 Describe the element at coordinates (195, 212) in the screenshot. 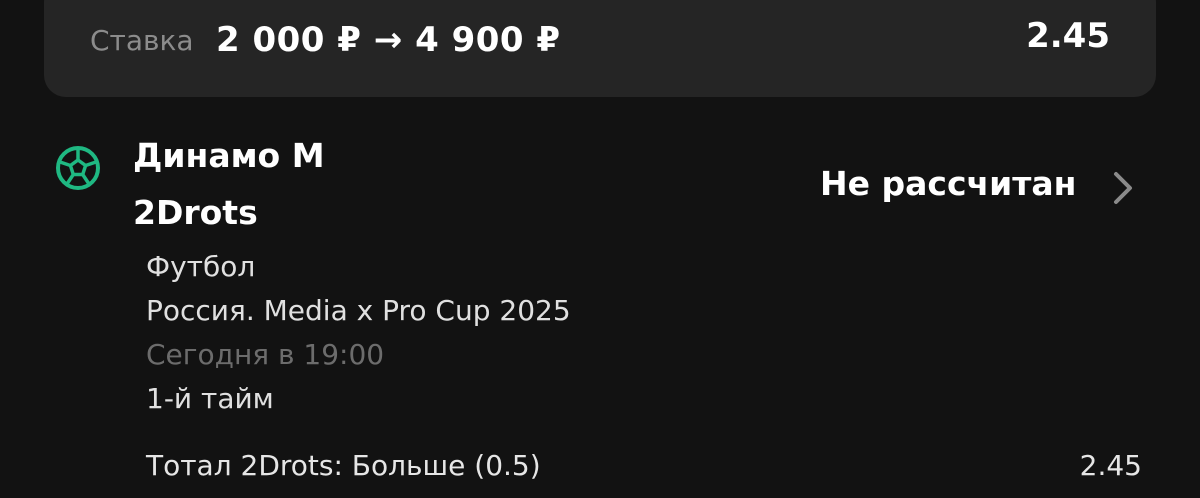

I see `team-away-name: 2Drots` at that location.